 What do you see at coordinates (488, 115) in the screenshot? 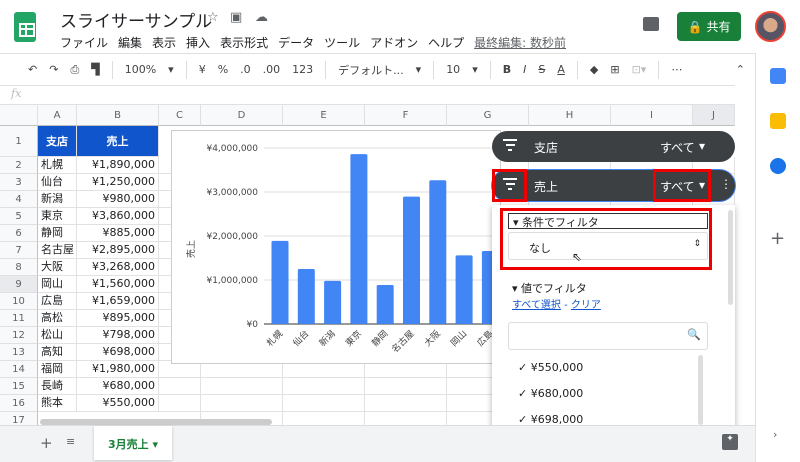
I see `column-header: G` at bounding box center [488, 115].